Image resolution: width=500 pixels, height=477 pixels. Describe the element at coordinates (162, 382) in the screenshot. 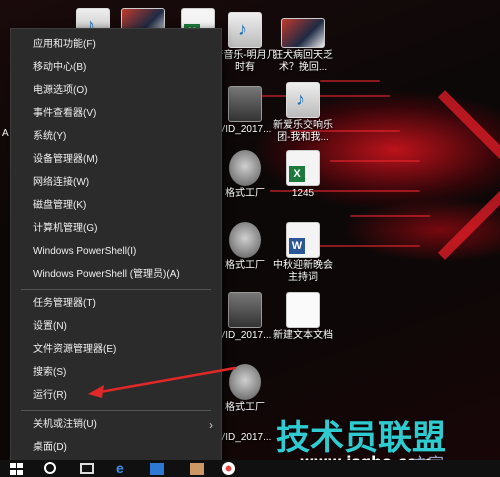

I see `annotation-arrow` at that location.